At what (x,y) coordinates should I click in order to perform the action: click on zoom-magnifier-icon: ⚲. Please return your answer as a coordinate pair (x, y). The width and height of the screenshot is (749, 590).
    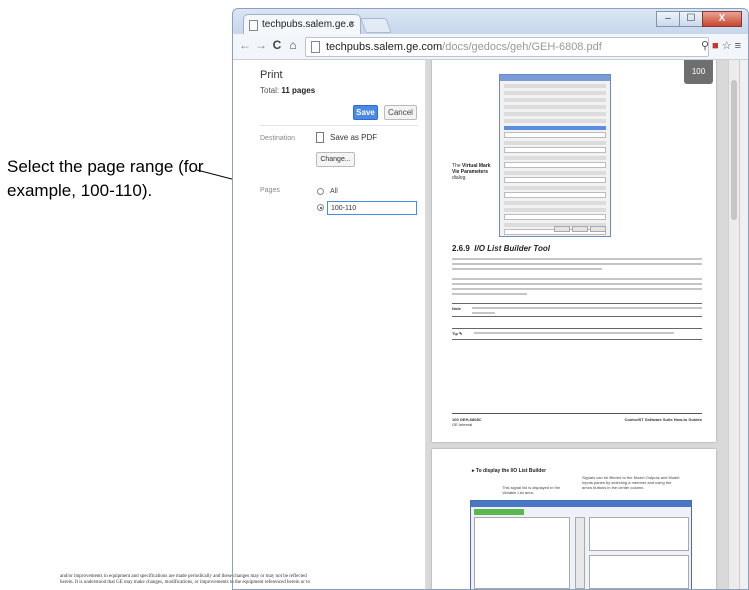
    Looking at the image, I should click on (706, 46).